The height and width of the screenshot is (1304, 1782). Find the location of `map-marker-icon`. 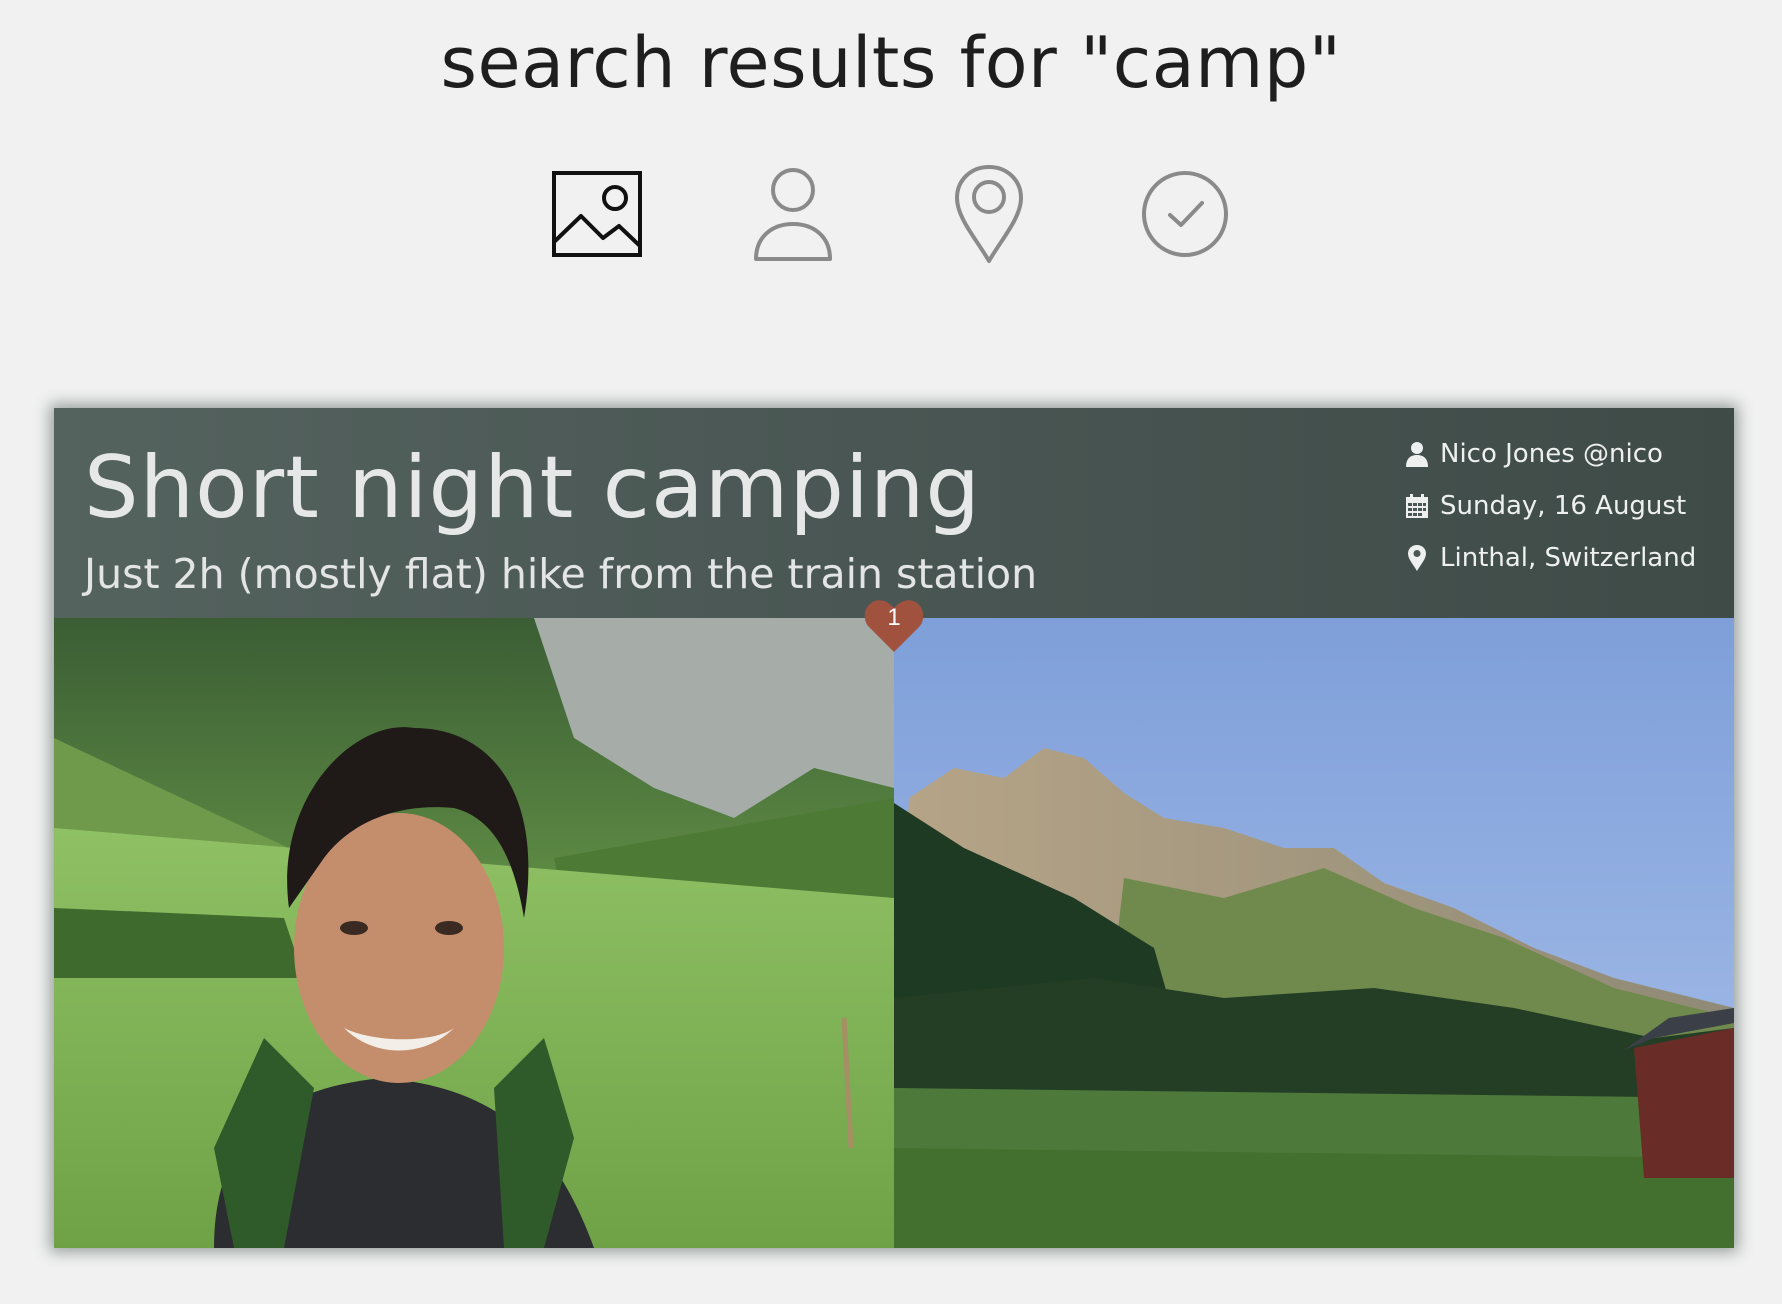

map-marker-icon is located at coordinates (1417, 558).